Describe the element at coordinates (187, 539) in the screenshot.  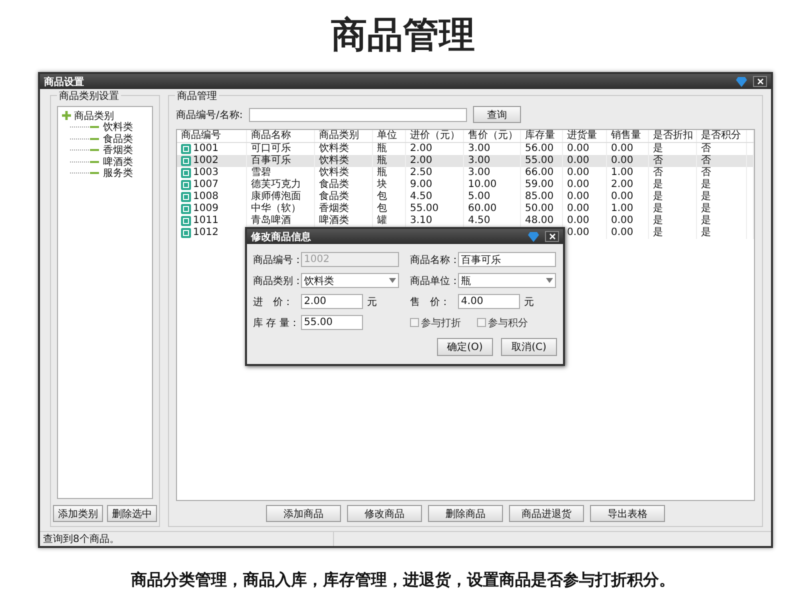
I see `status-text: 查询到8个商品。` at that location.